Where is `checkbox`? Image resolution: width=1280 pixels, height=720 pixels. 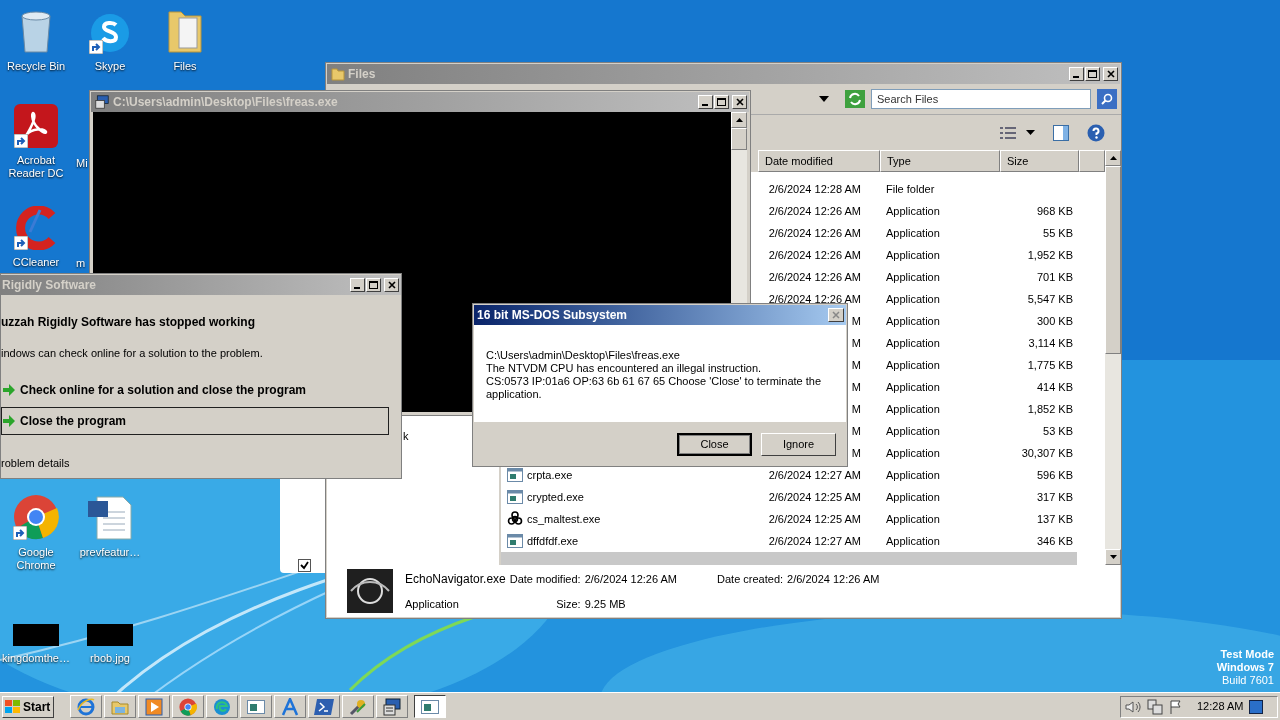 checkbox is located at coordinates (304, 565).